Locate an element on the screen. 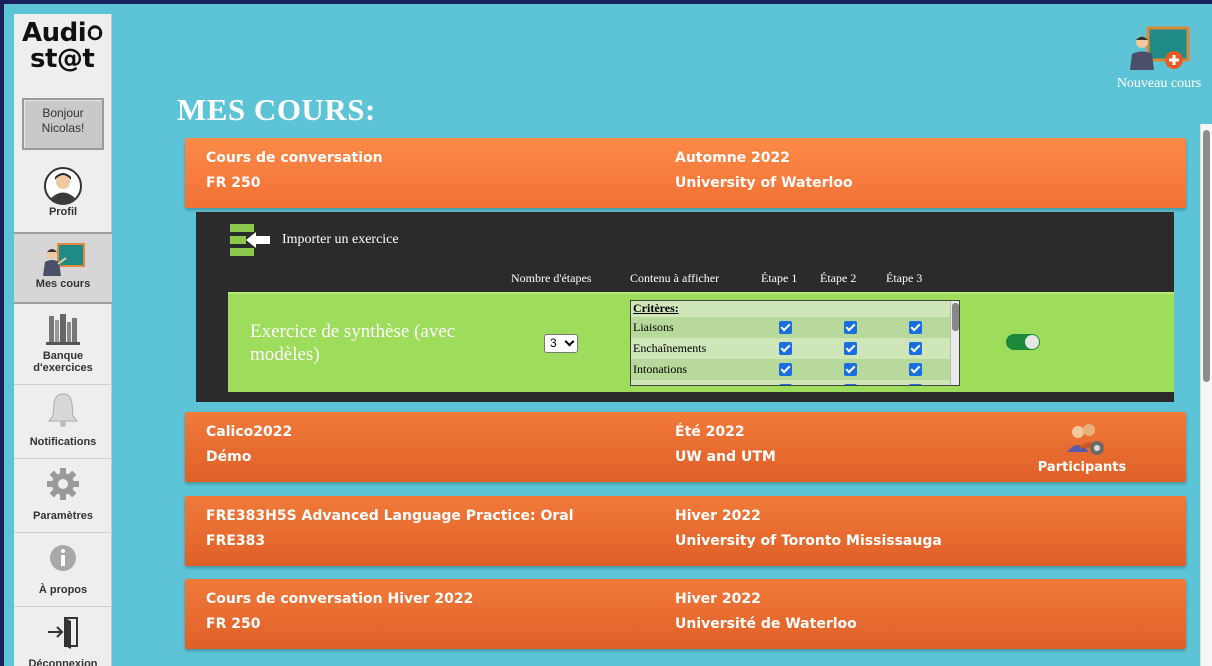 The width and height of the screenshot is (1212, 666). sidebar-item-profil: Profil is located at coordinates (63, 198).